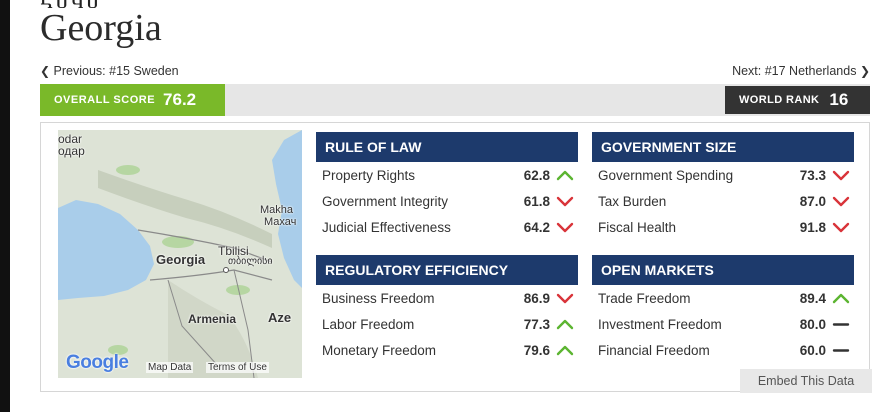  What do you see at coordinates (277, 210) in the screenshot?
I see `map-label-makhachkala: Makha` at bounding box center [277, 210].